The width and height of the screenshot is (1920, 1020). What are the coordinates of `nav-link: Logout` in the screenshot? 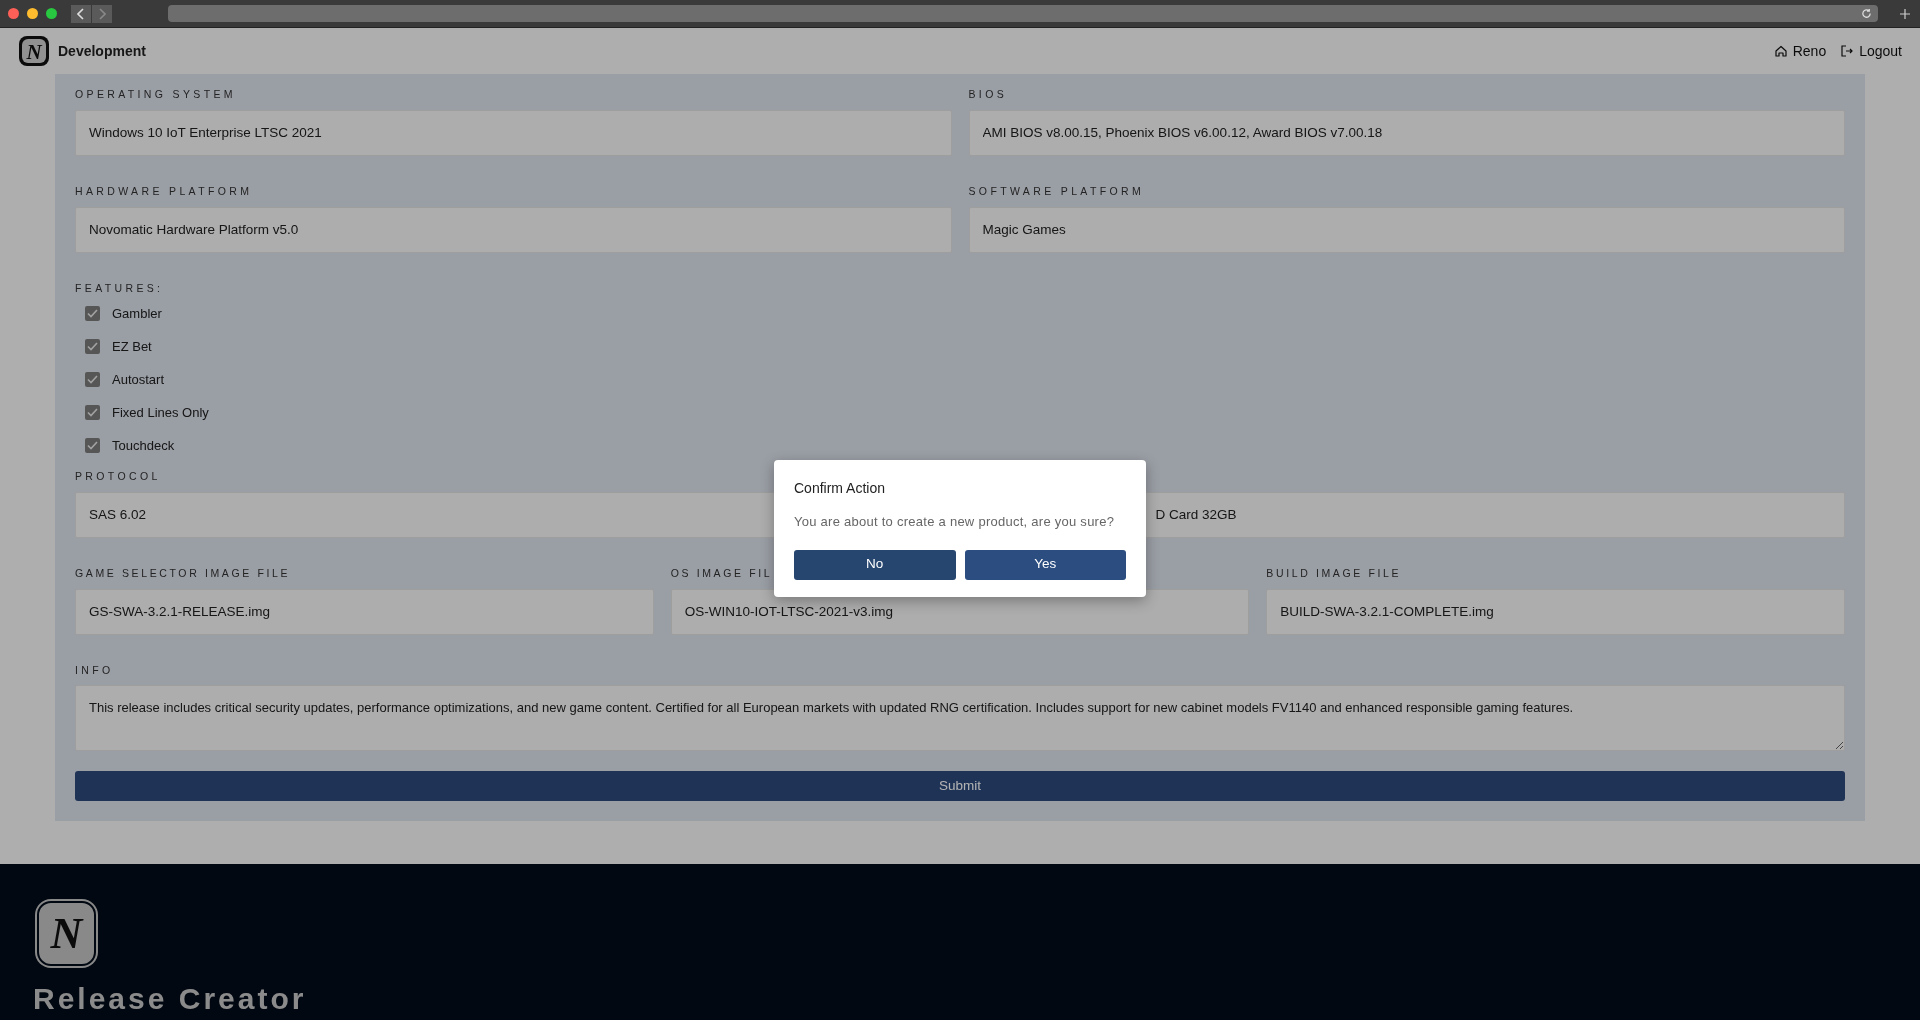 It's located at (1871, 51).